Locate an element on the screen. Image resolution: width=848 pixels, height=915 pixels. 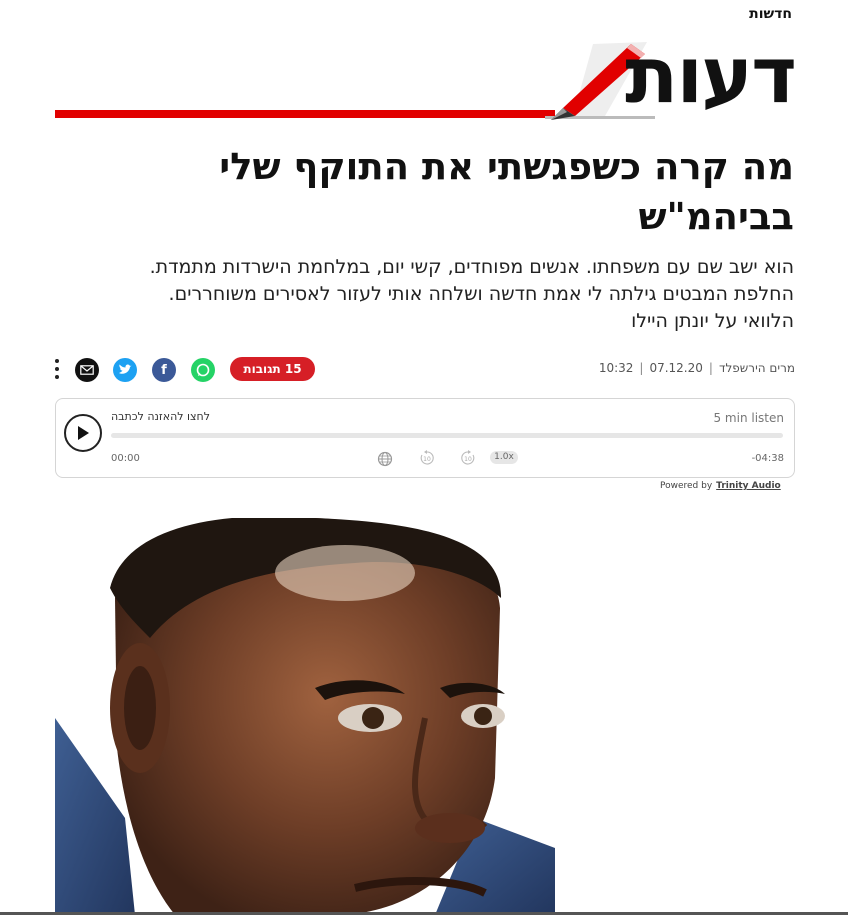
publish-date: 07.12.20 is located at coordinates (676, 368).